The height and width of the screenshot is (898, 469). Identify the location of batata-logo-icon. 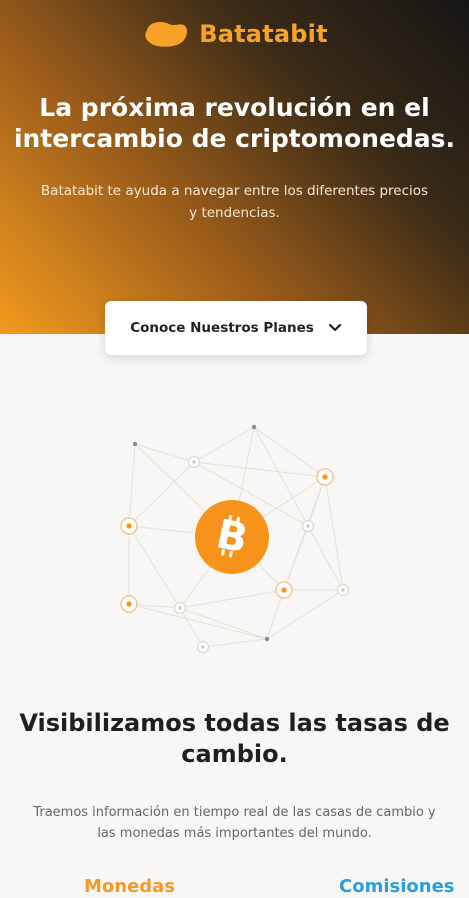
(166, 34).